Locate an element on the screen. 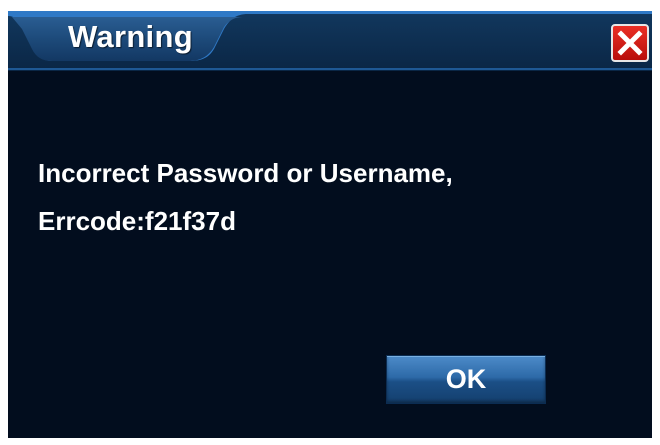 This screenshot has height=445, width=660. dialog-title: Warning is located at coordinates (130, 36).